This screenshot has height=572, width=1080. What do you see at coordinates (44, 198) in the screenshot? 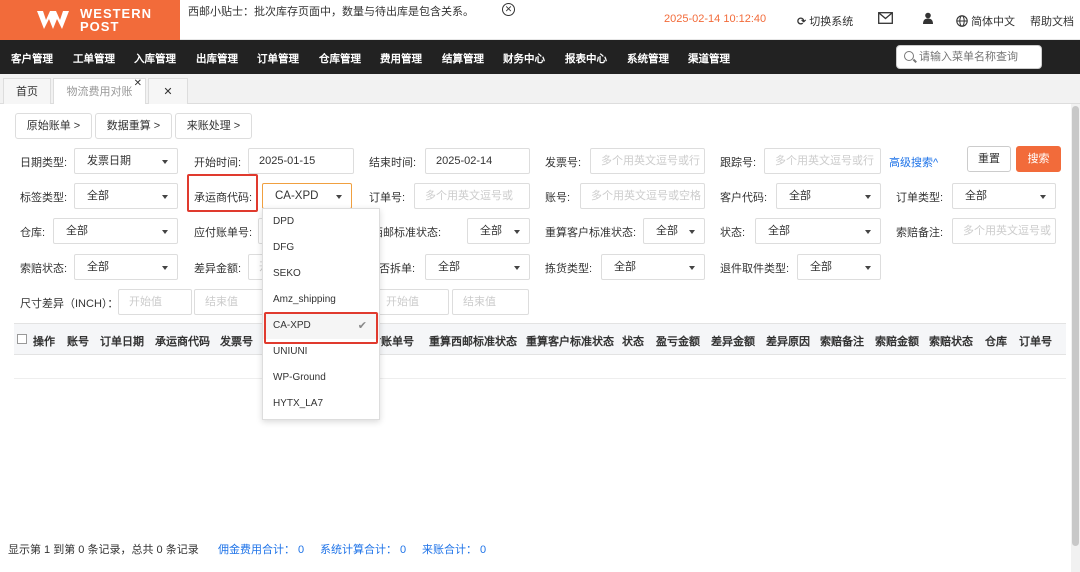
I see `tag-type-label: 标签类型:` at bounding box center [44, 198].